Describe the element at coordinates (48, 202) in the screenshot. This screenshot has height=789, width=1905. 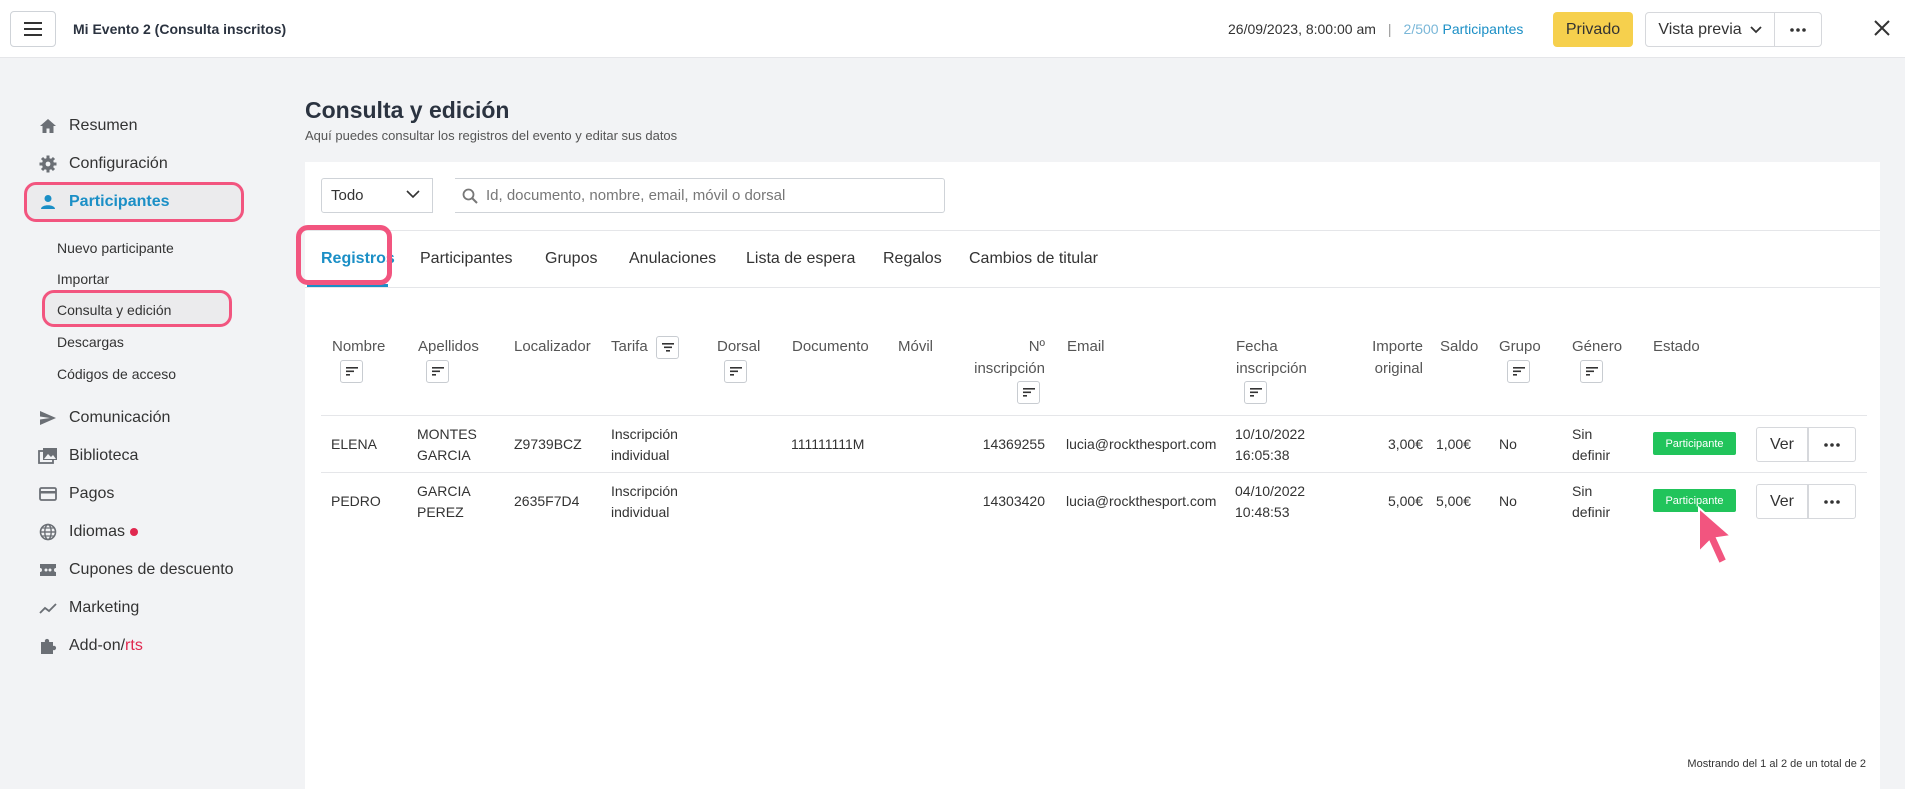
I see `person-icon` at that location.